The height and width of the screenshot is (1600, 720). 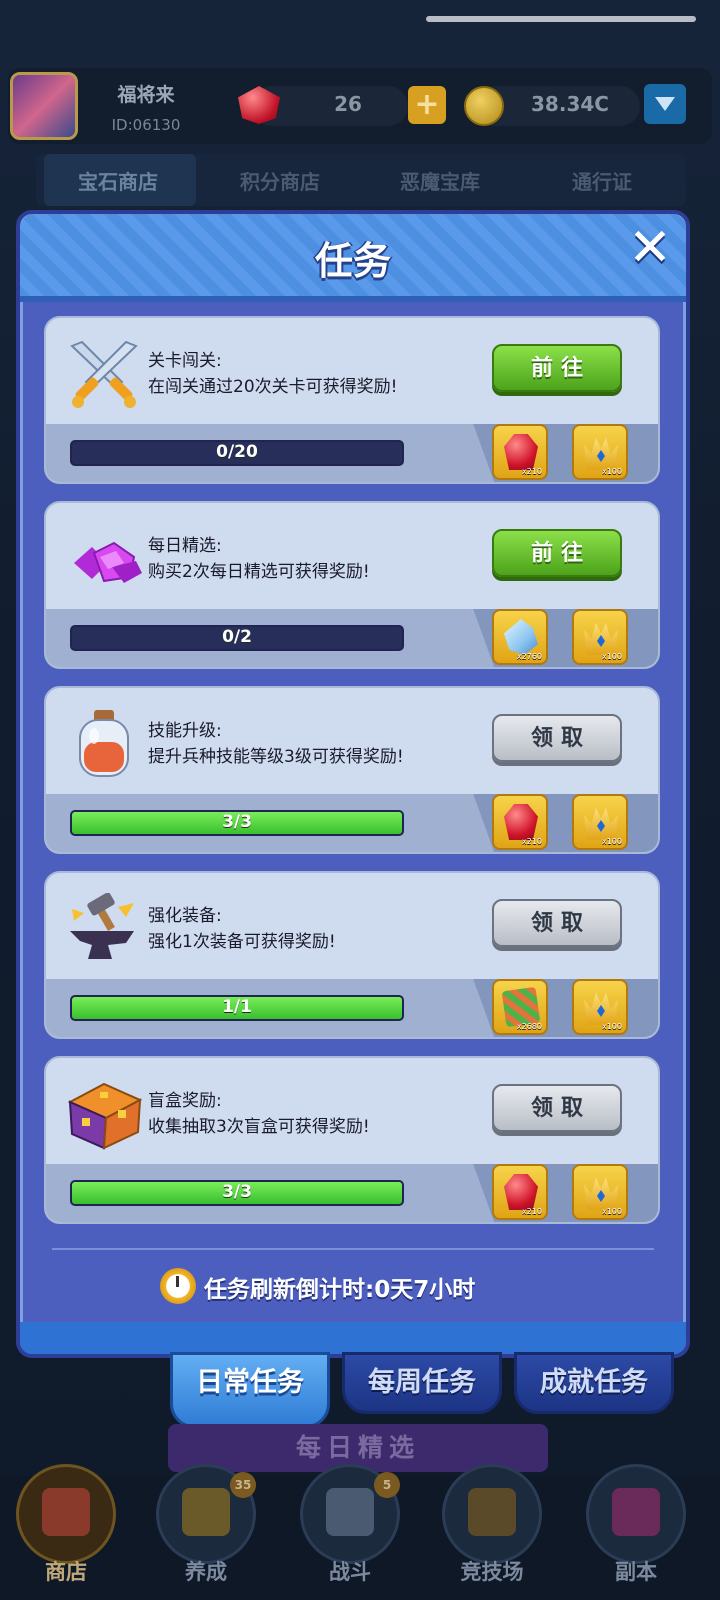 What do you see at coordinates (206, 1512) in the screenshot?
I see `card-icon` at bounding box center [206, 1512].